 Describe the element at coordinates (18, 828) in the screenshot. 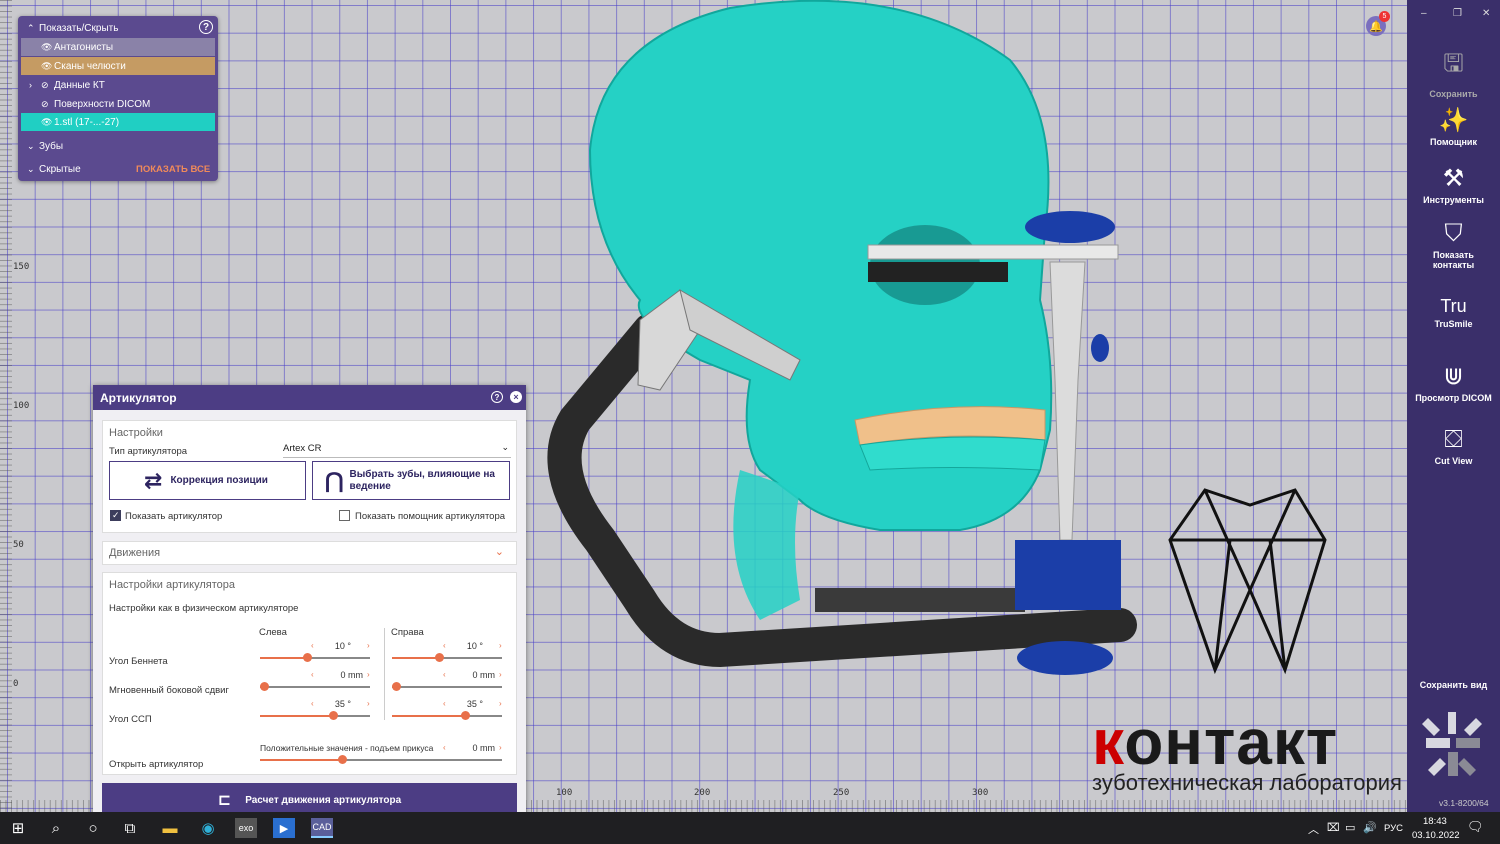

I see `windows-start-icon: ⊞` at that location.